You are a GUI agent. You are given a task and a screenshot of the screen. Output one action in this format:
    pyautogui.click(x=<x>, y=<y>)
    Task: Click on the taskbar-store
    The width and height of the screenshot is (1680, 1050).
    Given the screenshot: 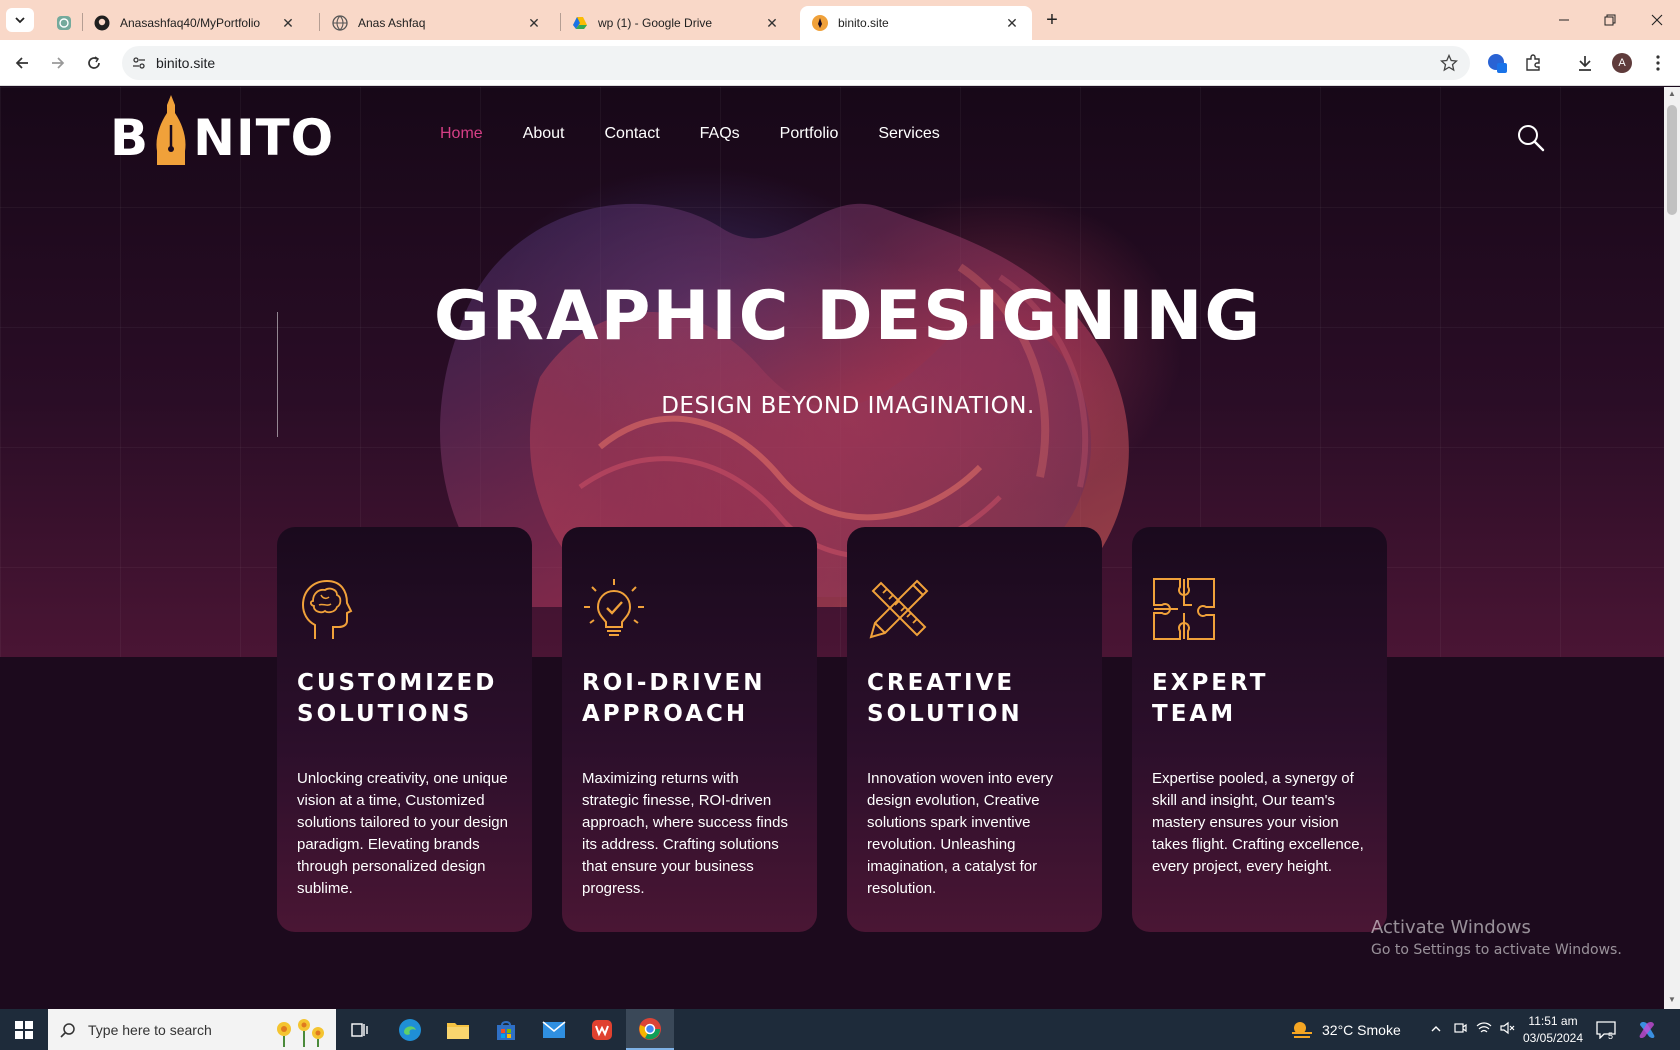 What is the action you would take?
    pyautogui.click(x=506, y=1029)
    